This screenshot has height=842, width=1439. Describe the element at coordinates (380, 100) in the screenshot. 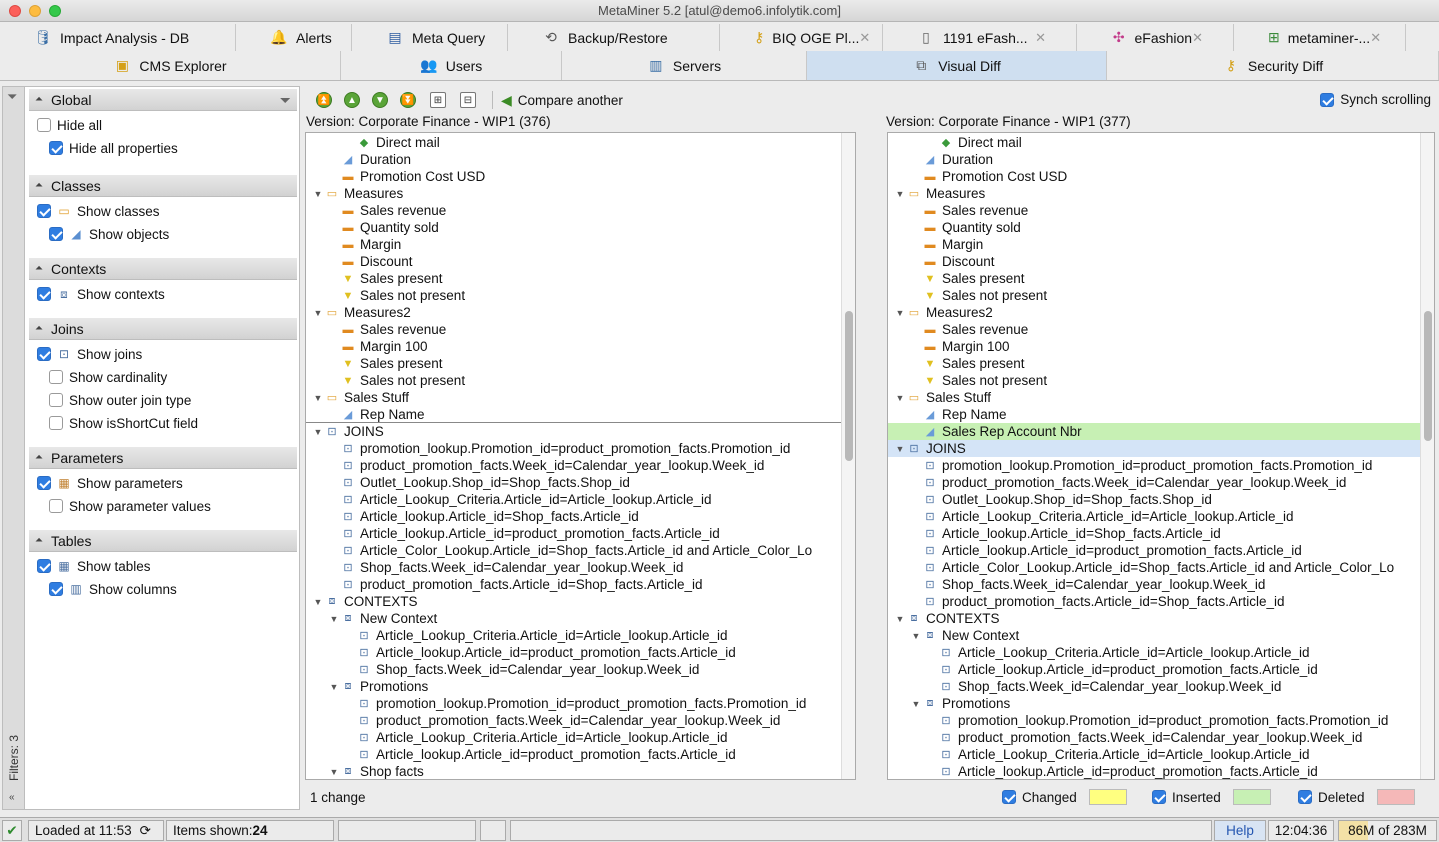

I see `next-change-button: ▼` at that location.